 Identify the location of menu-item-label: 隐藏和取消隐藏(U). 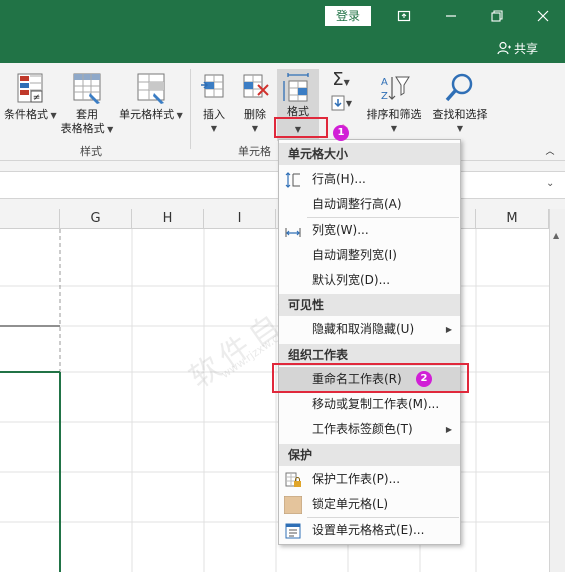
(363, 329).